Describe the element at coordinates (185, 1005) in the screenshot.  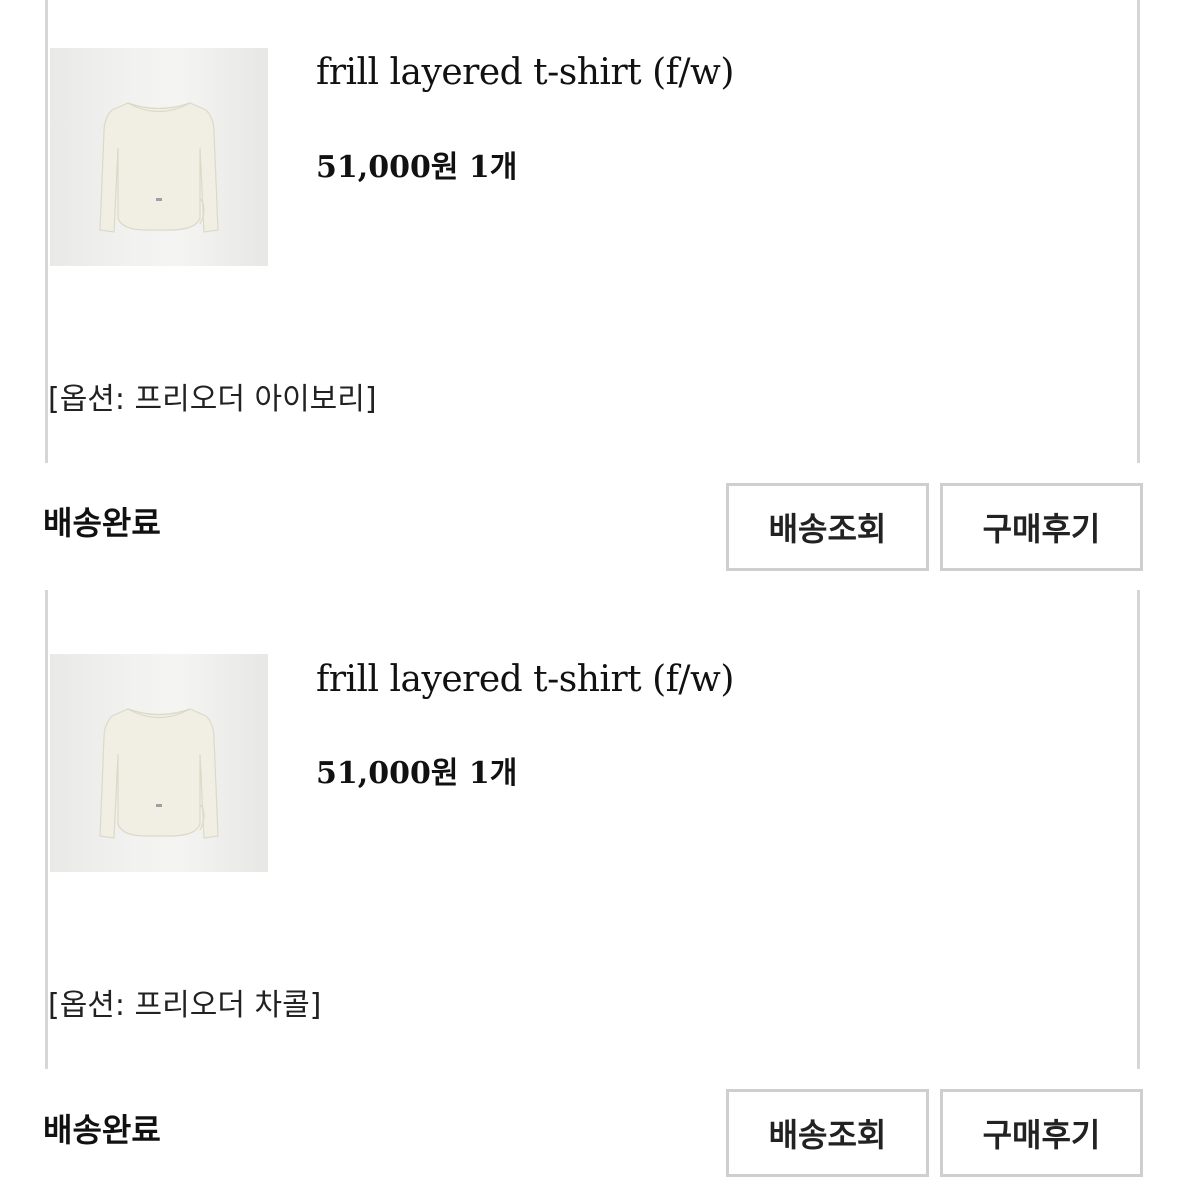
I see `product-option: [옵션: 프리오더 차콜]` at that location.